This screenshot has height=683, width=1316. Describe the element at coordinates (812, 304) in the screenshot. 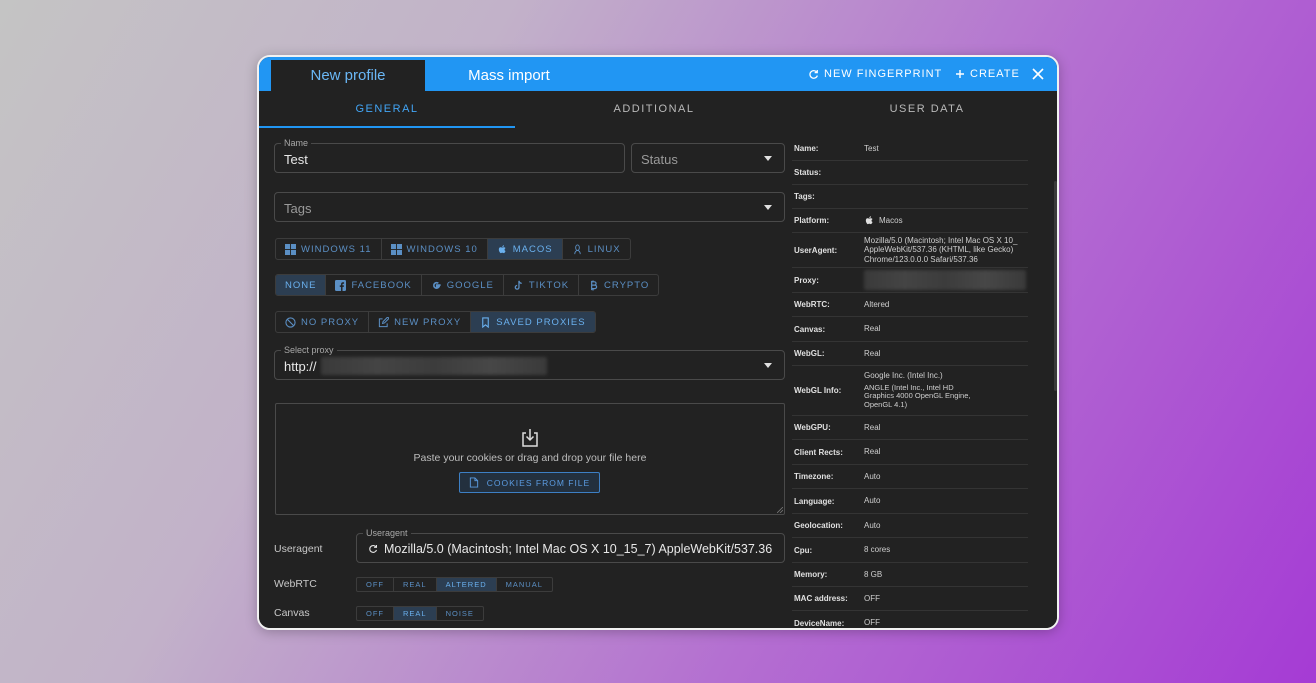

I see `summary-key: WebRTC:` at that location.